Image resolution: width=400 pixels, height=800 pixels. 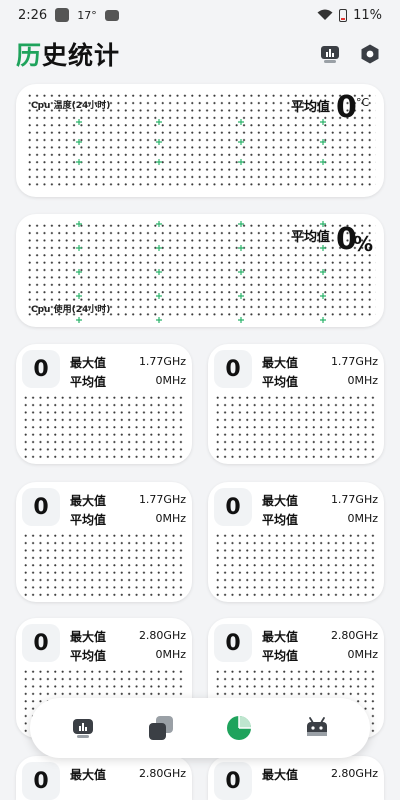 I want to click on temperature-avg-label: 平均值, so click(x=311, y=107).